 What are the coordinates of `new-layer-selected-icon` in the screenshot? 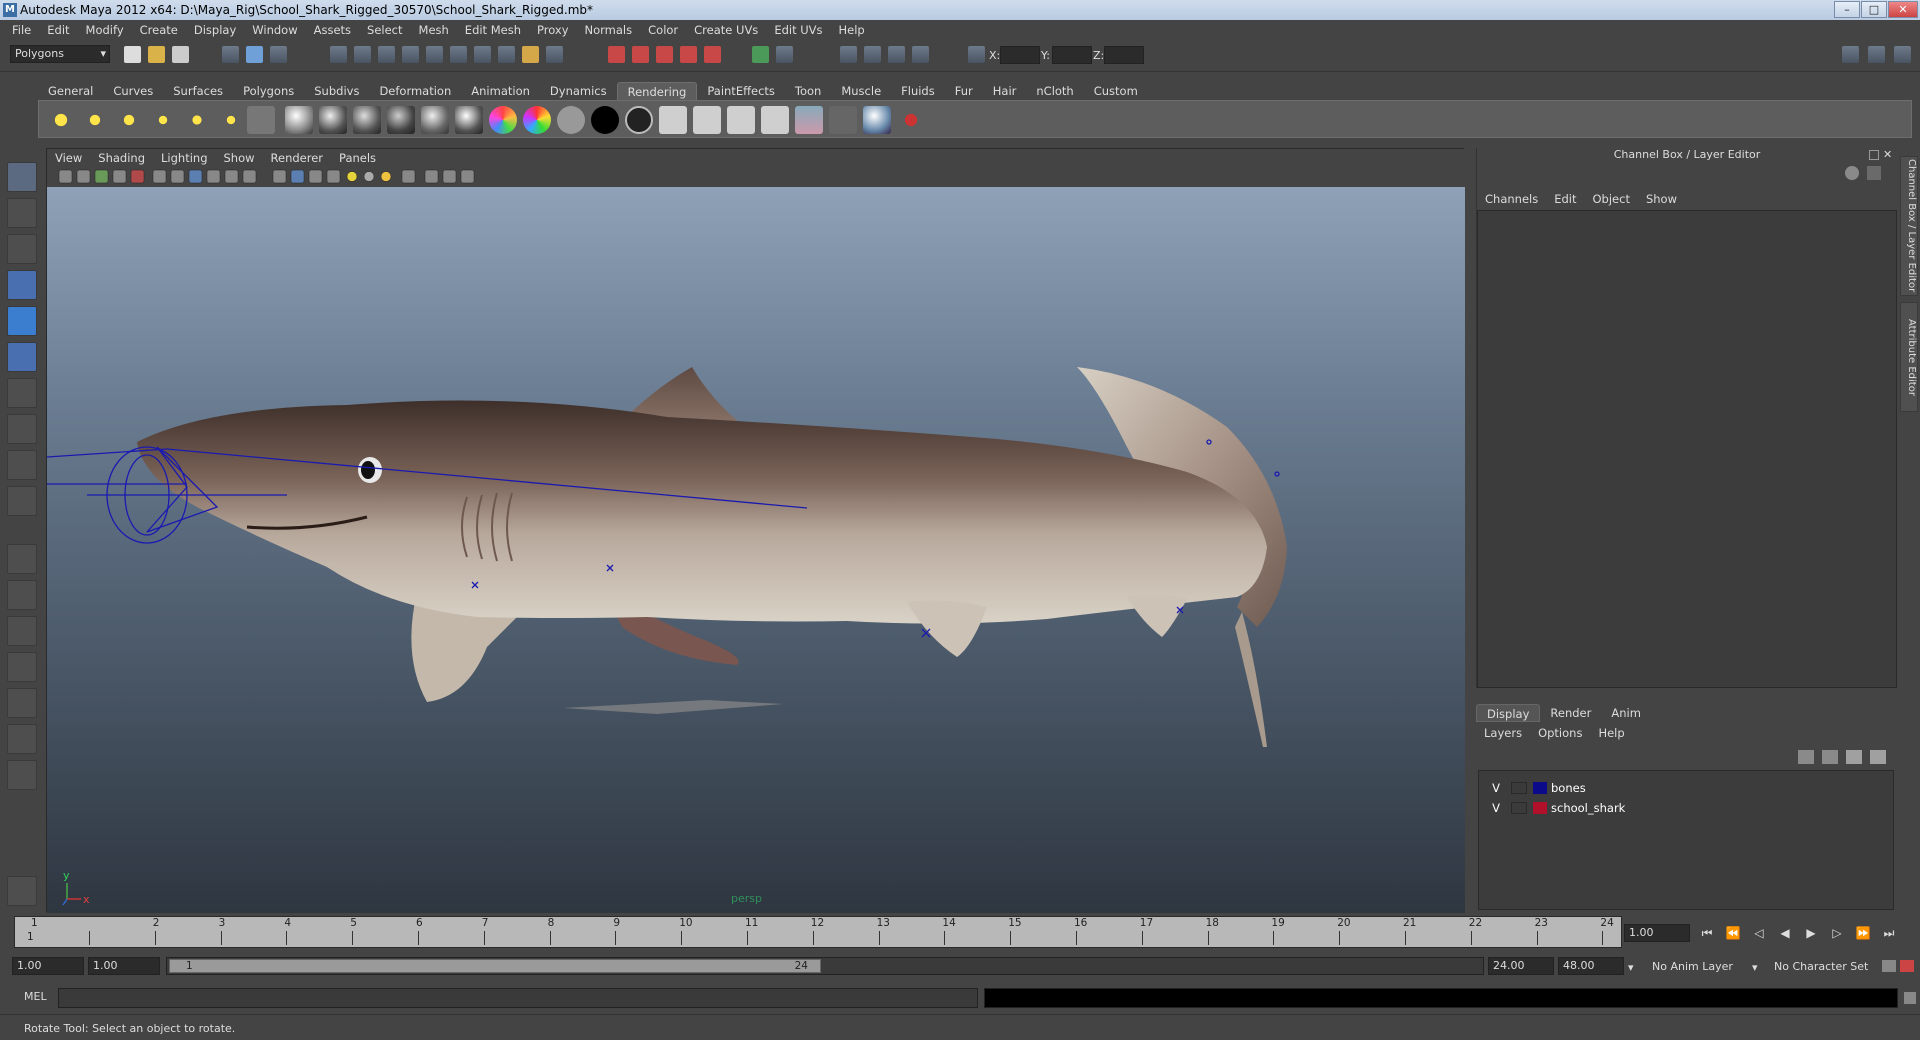 It's located at (1878, 757).